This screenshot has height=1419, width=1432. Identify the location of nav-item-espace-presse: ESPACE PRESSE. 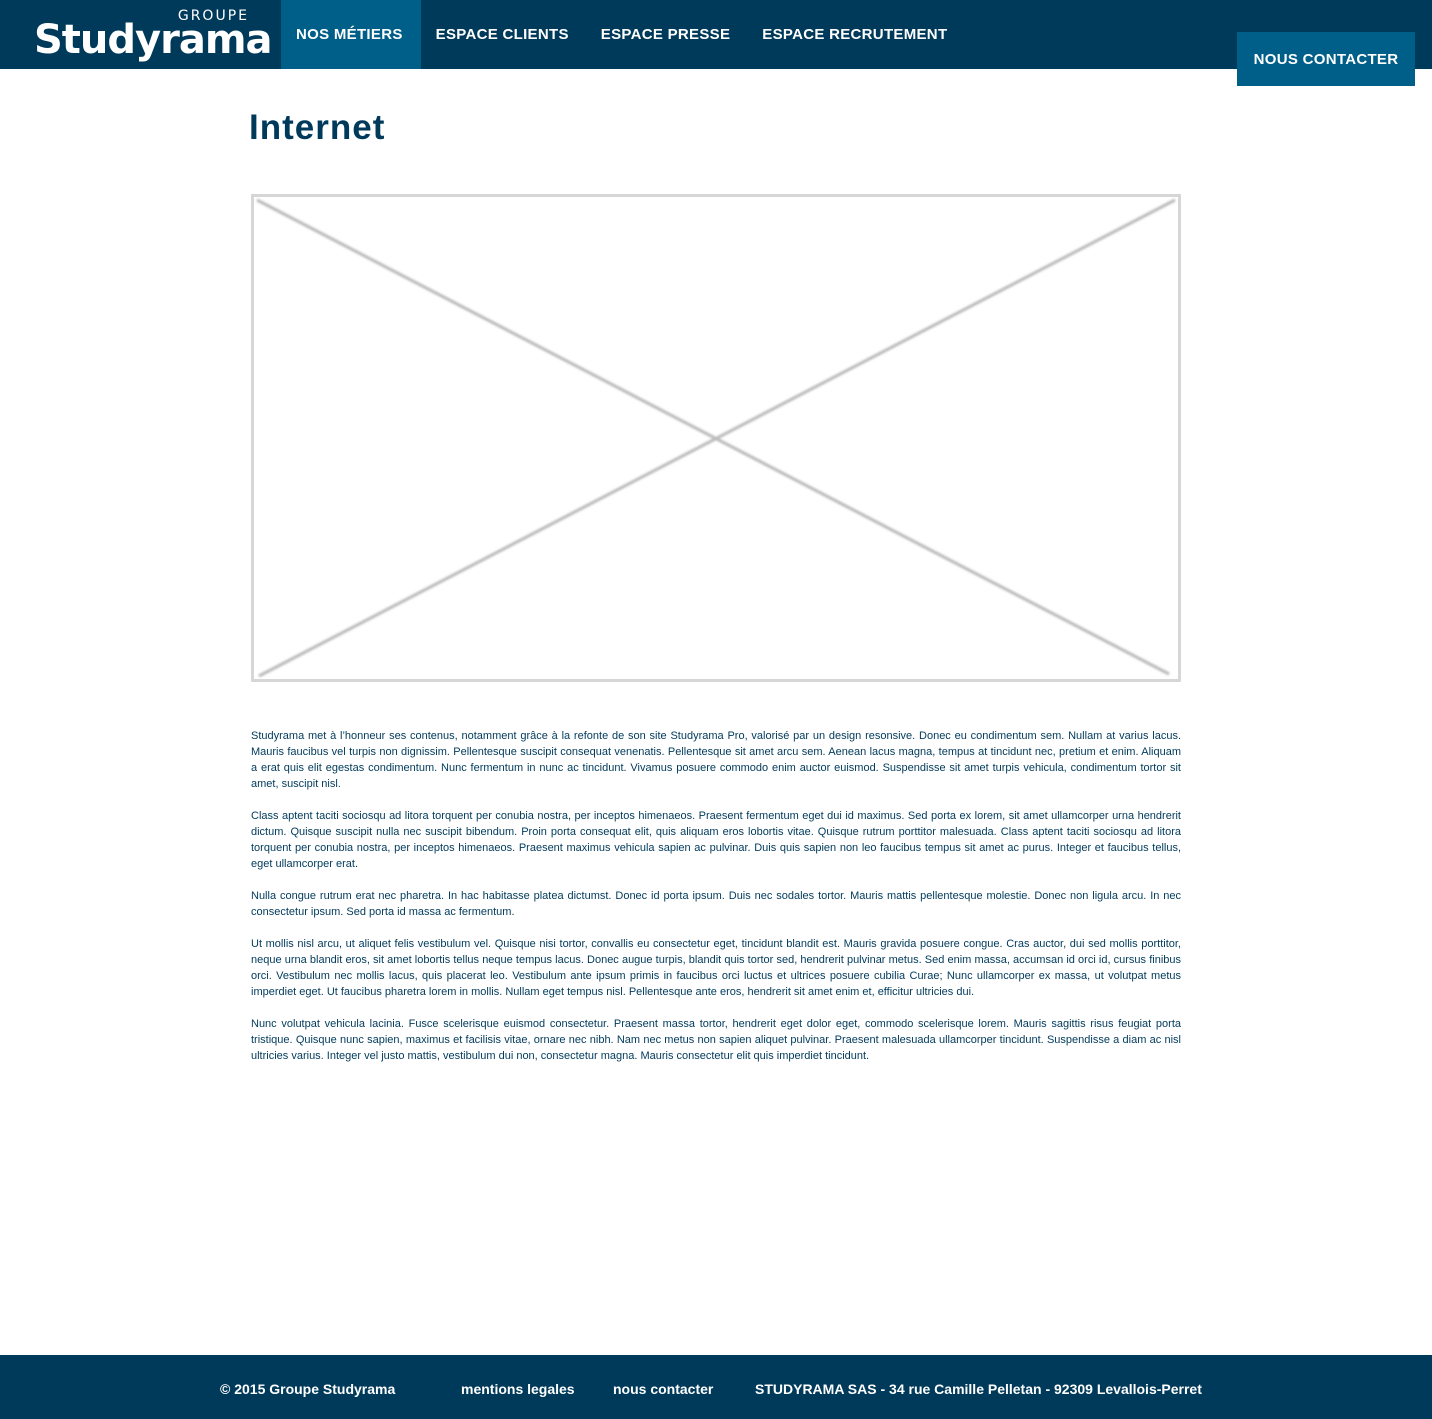
(667, 34).